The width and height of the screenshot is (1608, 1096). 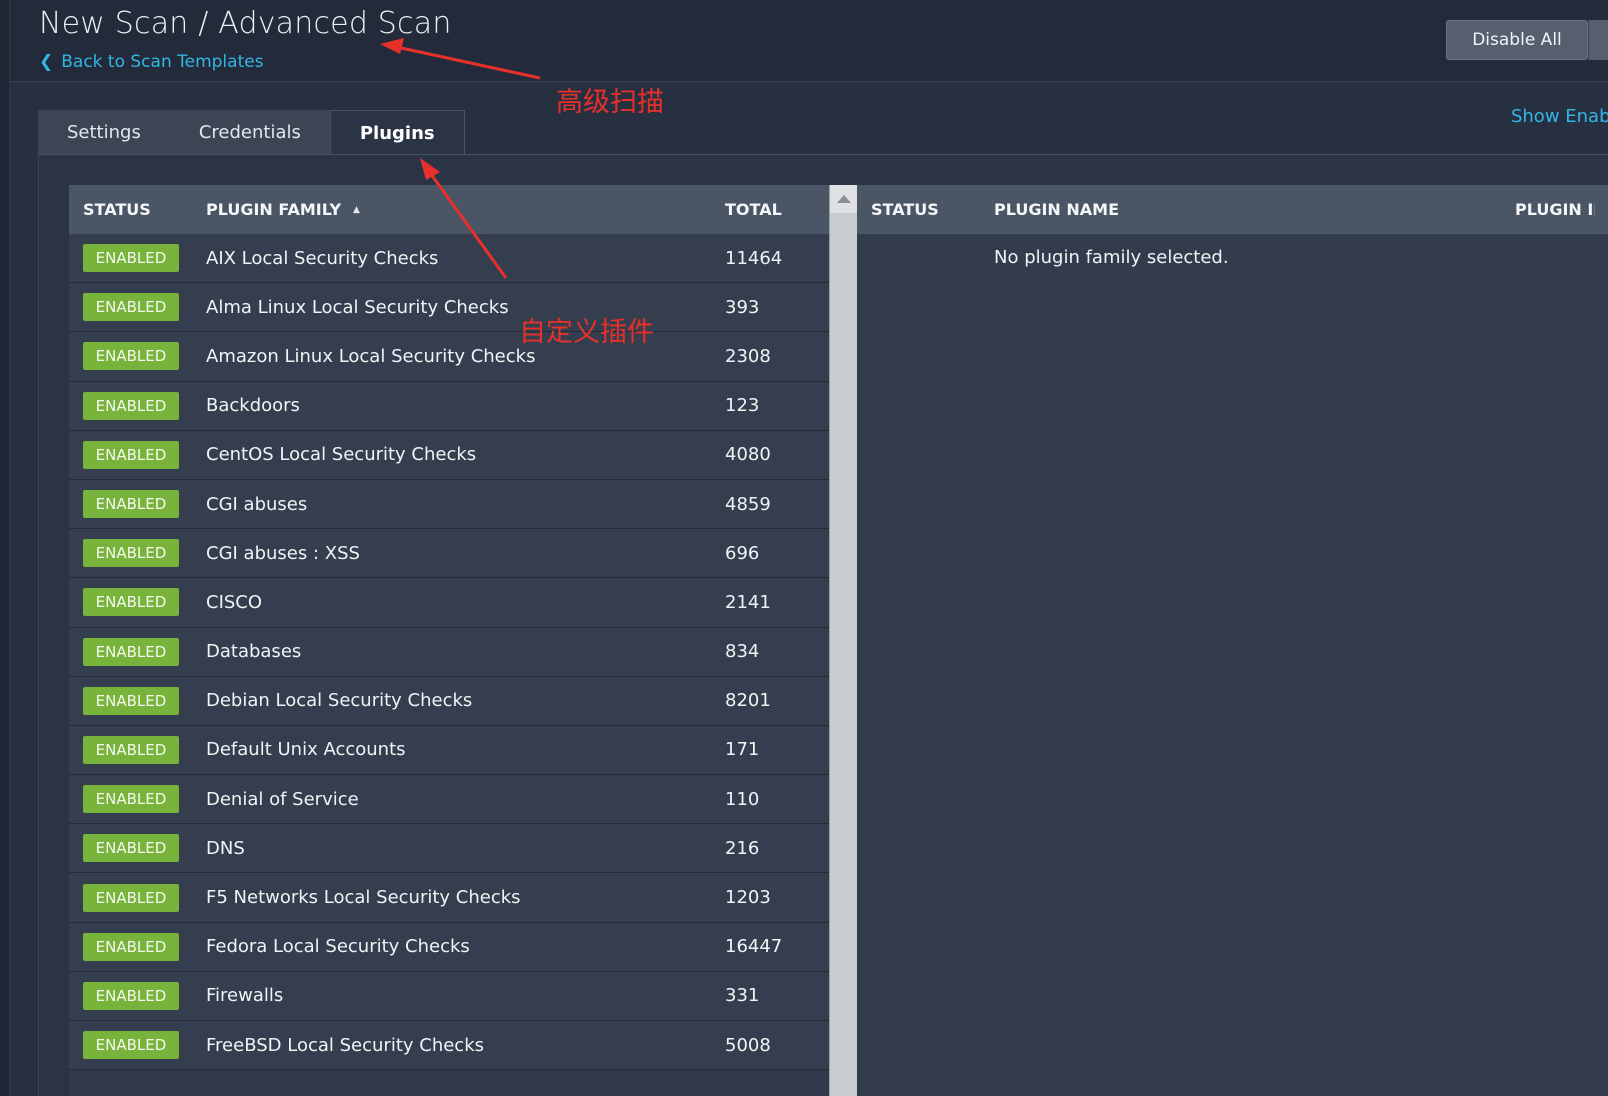 What do you see at coordinates (137, 209) in the screenshot?
I see `column-header-status: STATUS` at bounding box center [137, 209].